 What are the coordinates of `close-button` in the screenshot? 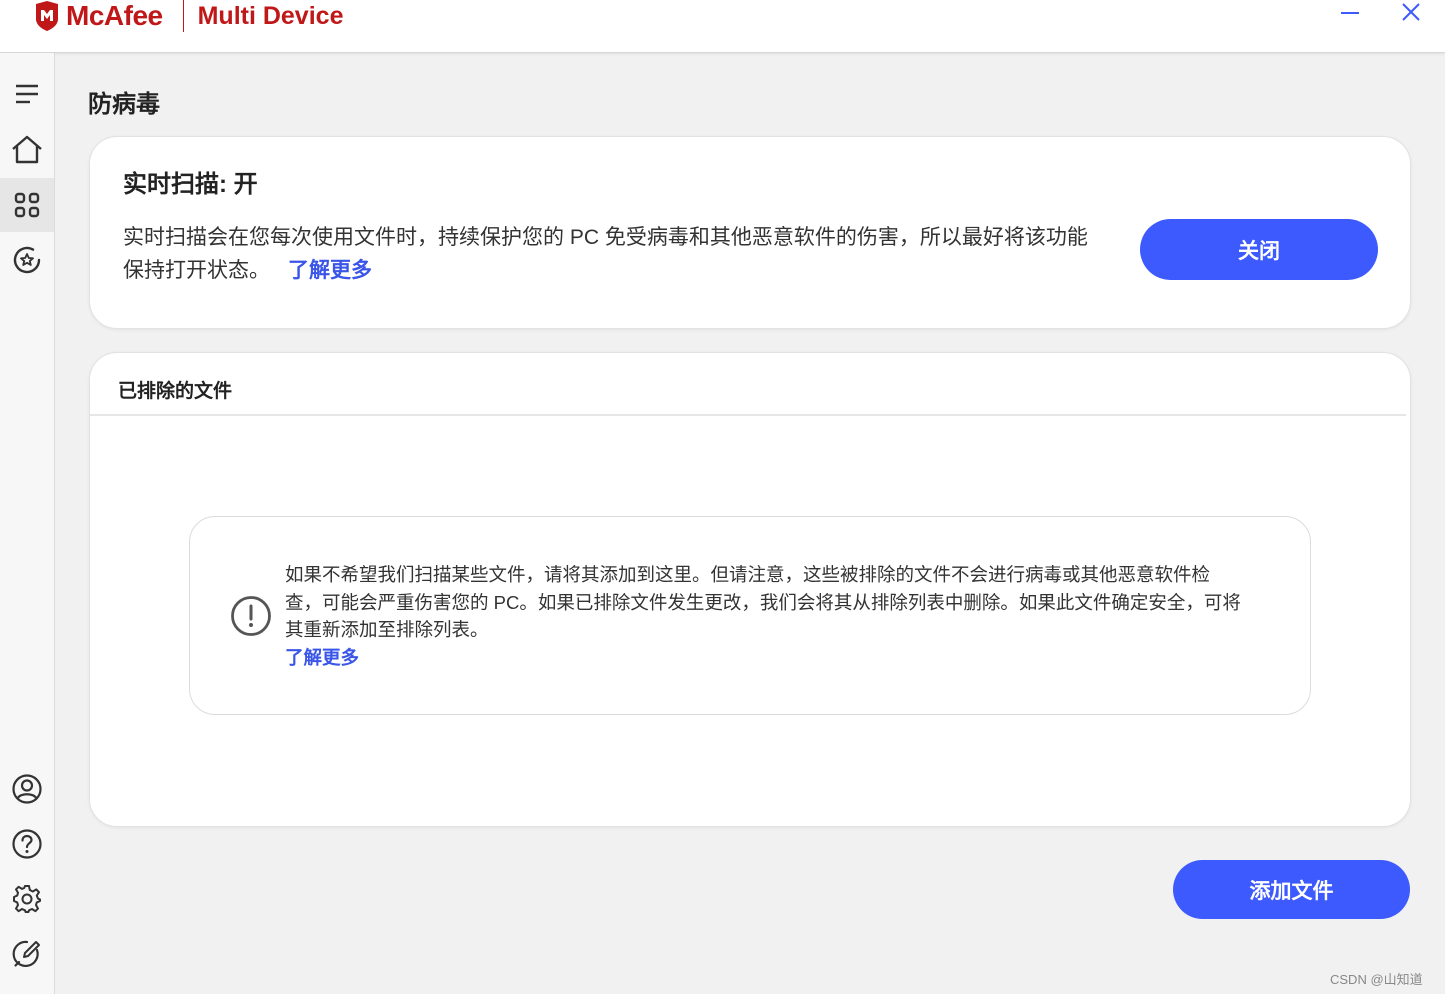 It's located at (1411, 13).